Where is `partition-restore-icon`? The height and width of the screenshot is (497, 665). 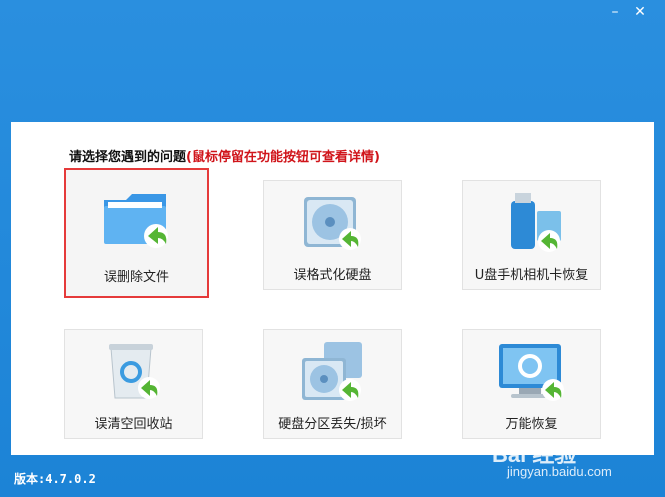 partition-restore-icon is located at coordinates (332, 371).